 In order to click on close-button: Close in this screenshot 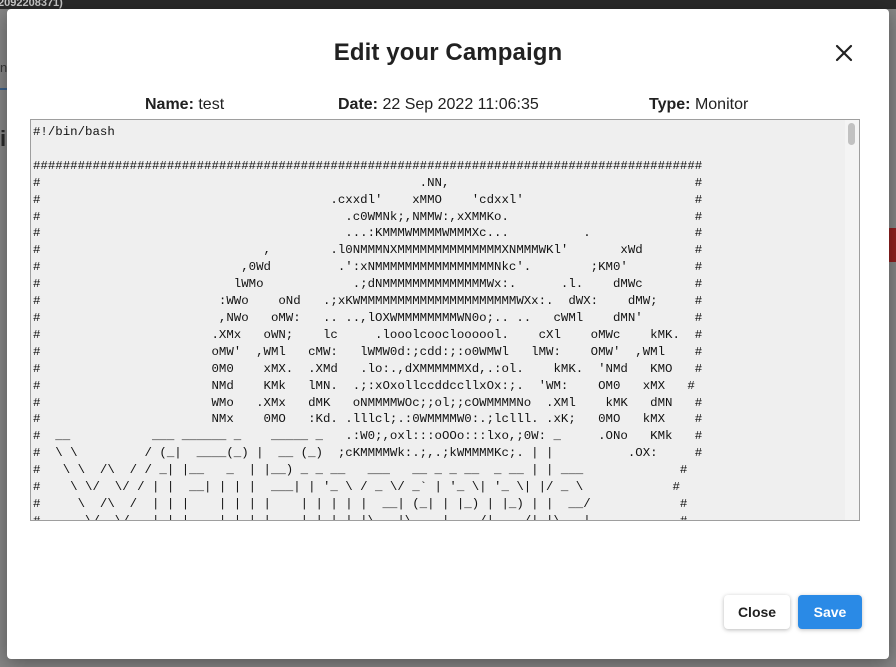, I will do `click(757, 612)`.